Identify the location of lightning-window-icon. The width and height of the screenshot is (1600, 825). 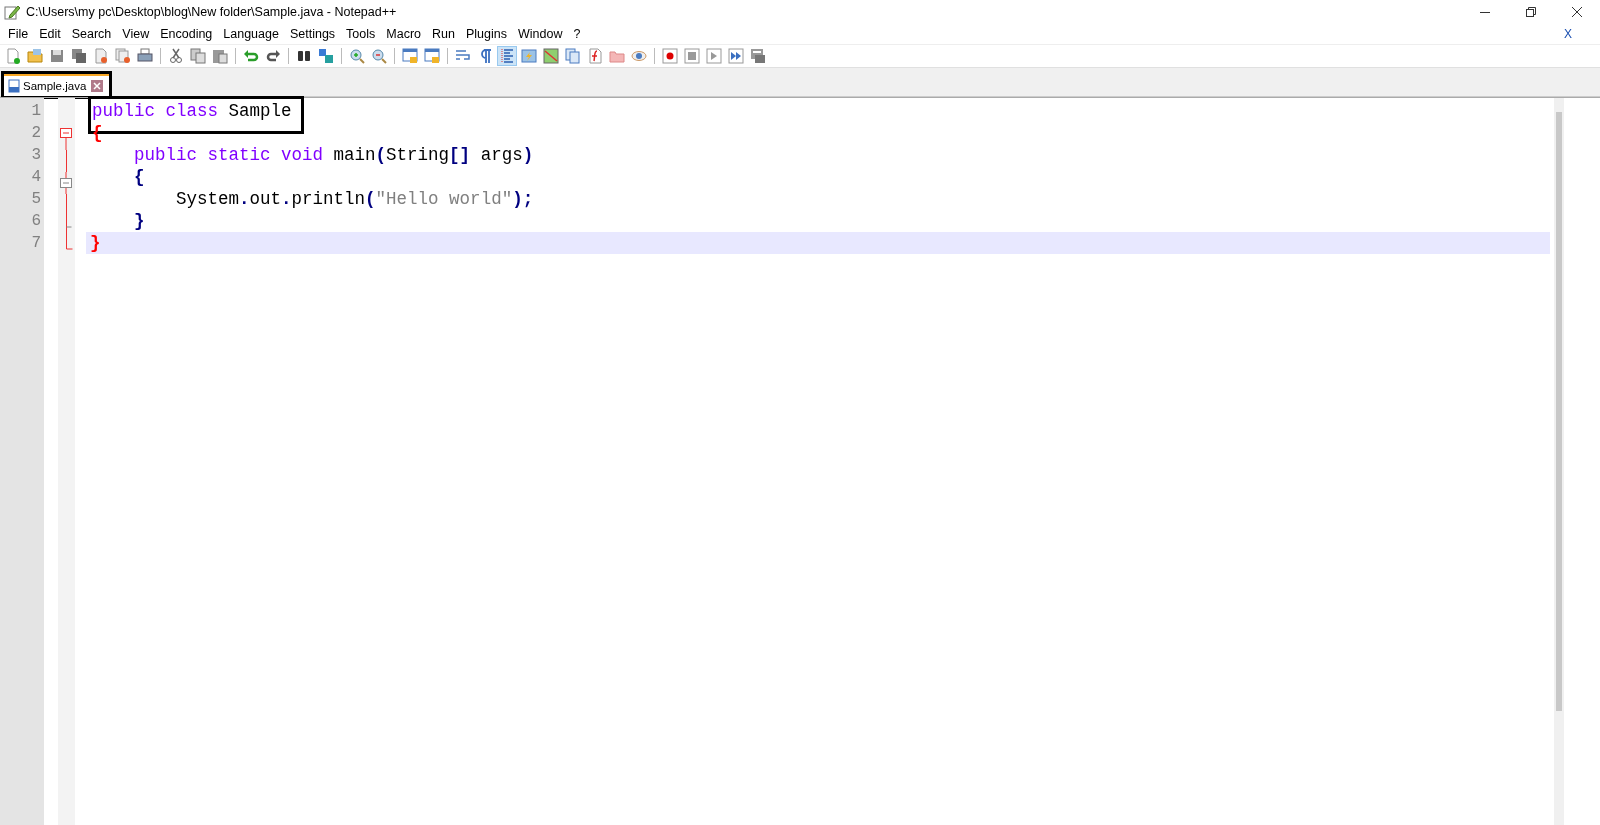
(529, 56).